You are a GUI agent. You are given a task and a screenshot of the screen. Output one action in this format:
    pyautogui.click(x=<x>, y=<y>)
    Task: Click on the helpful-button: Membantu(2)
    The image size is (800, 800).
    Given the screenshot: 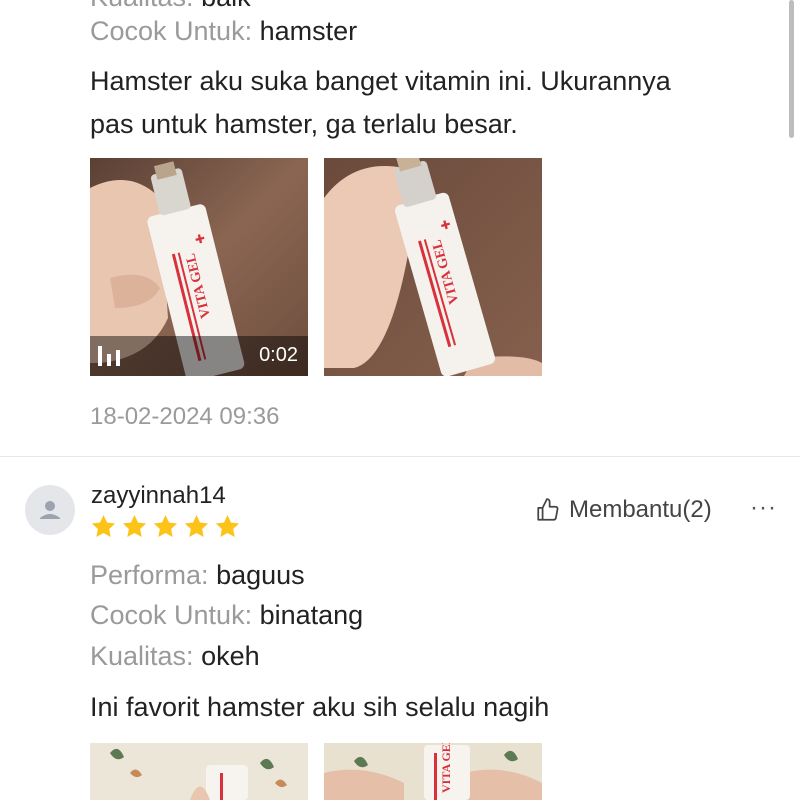 What is the action you would take?
    pyautogui.click(x=623, y=510)
    